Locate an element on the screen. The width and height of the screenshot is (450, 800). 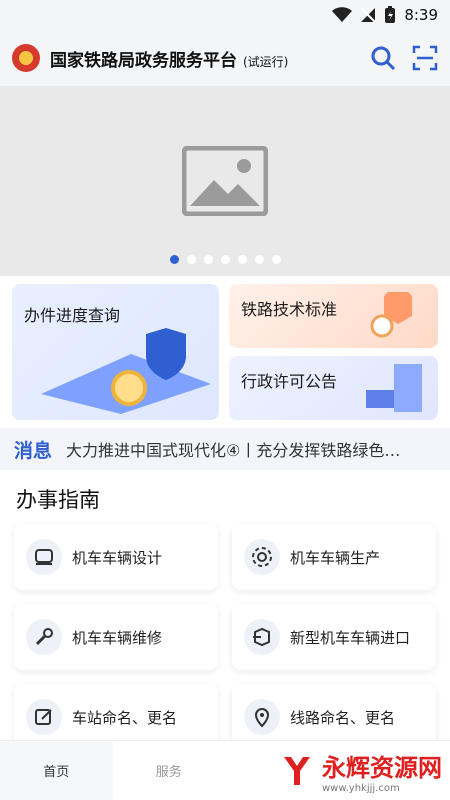
guide-item-maintenance: 机车车辆维修 is located at coordinates (116, 637).